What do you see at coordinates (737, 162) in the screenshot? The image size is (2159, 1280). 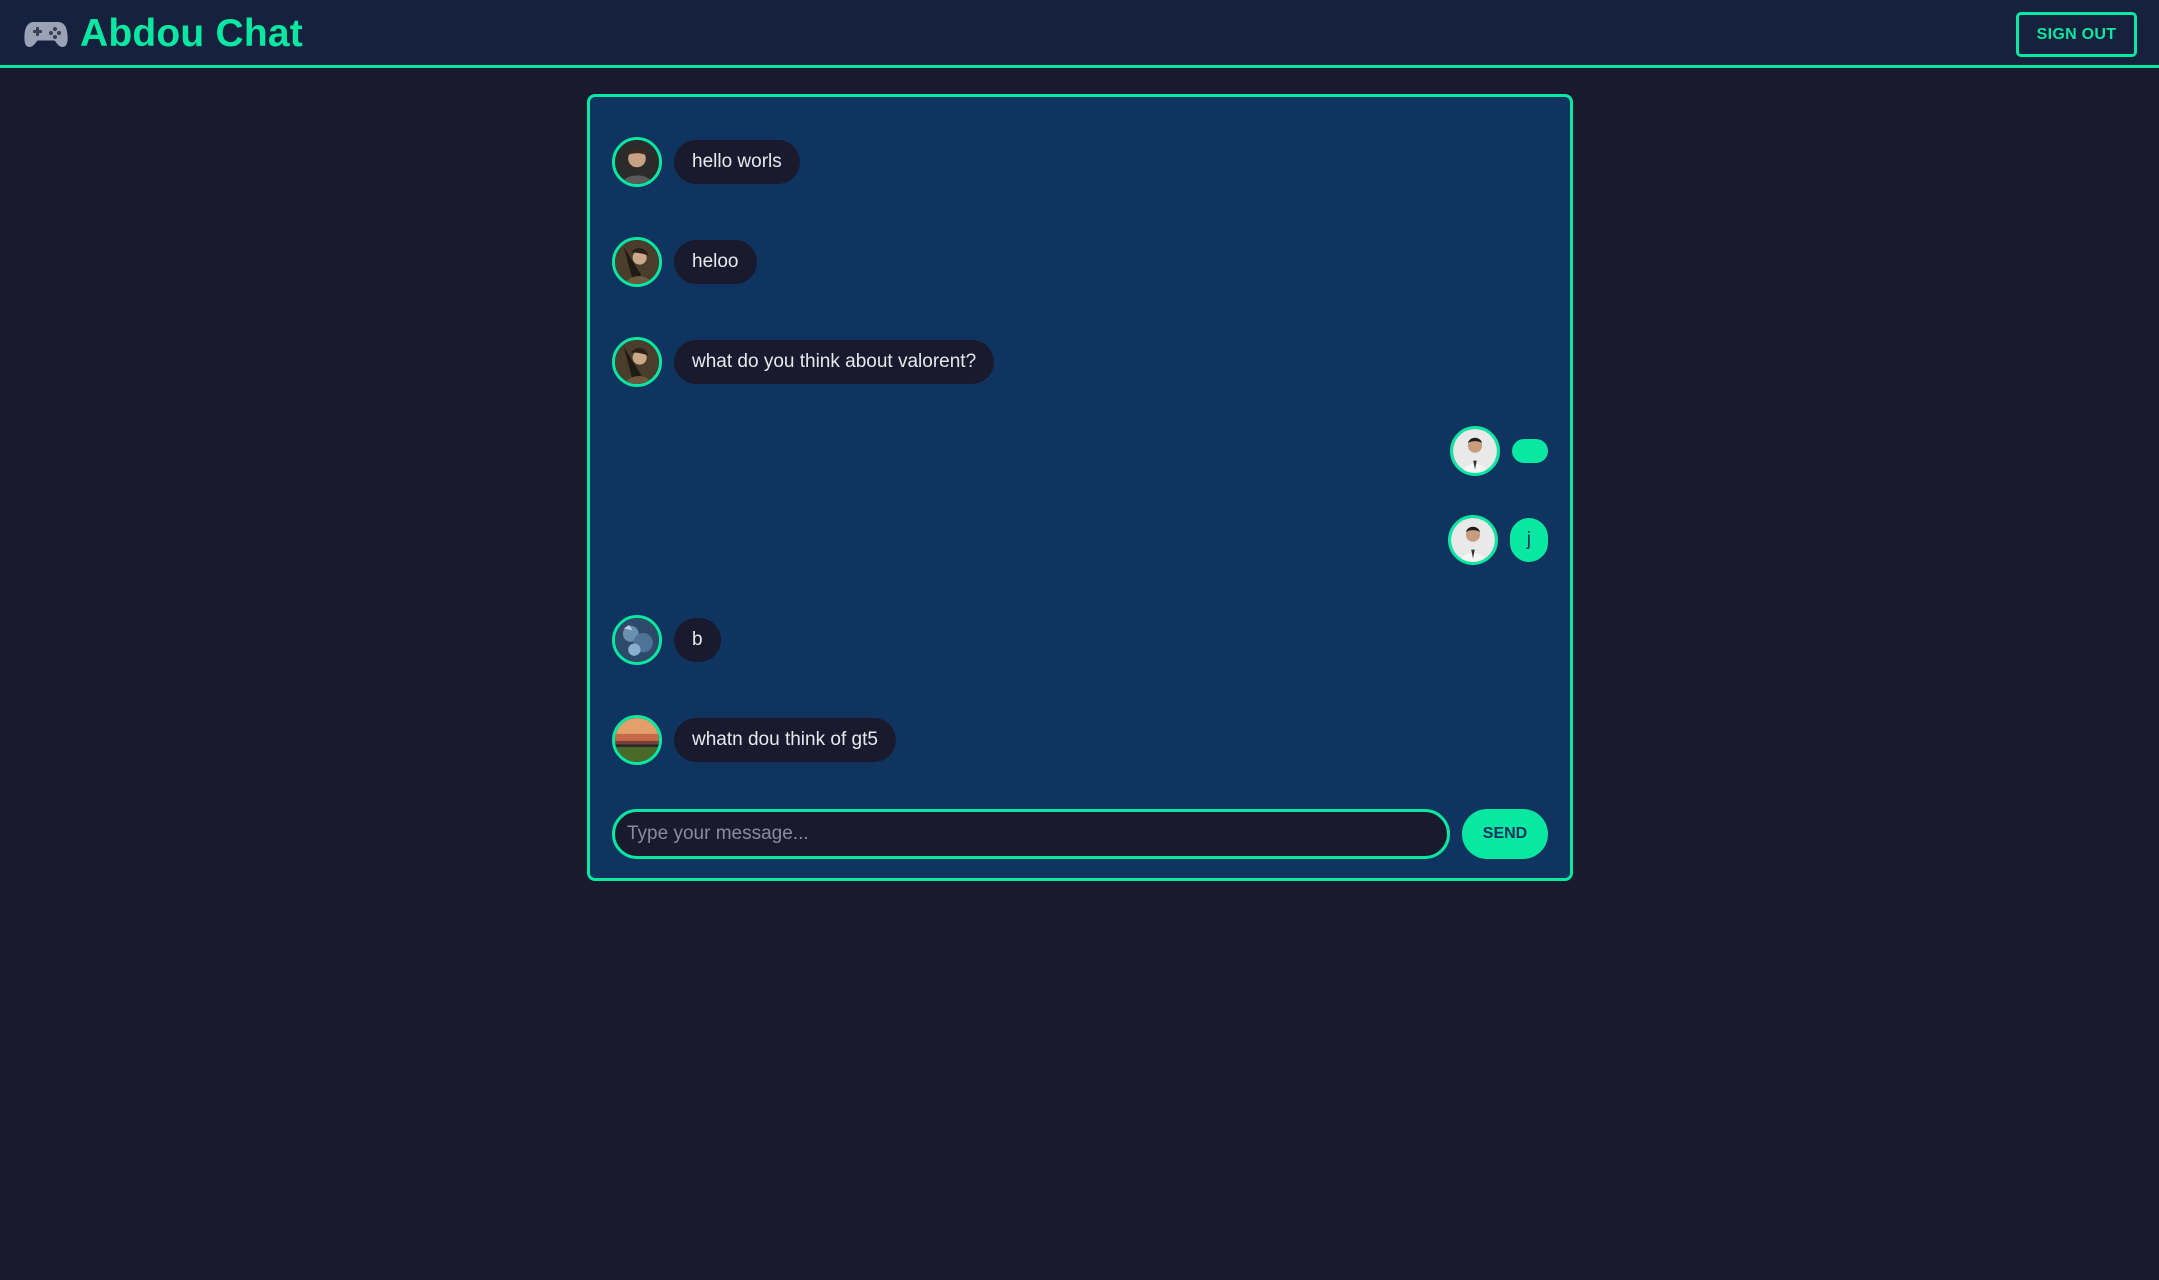 I see `message-bubble: hello worls` at bounding box center [737, 162].